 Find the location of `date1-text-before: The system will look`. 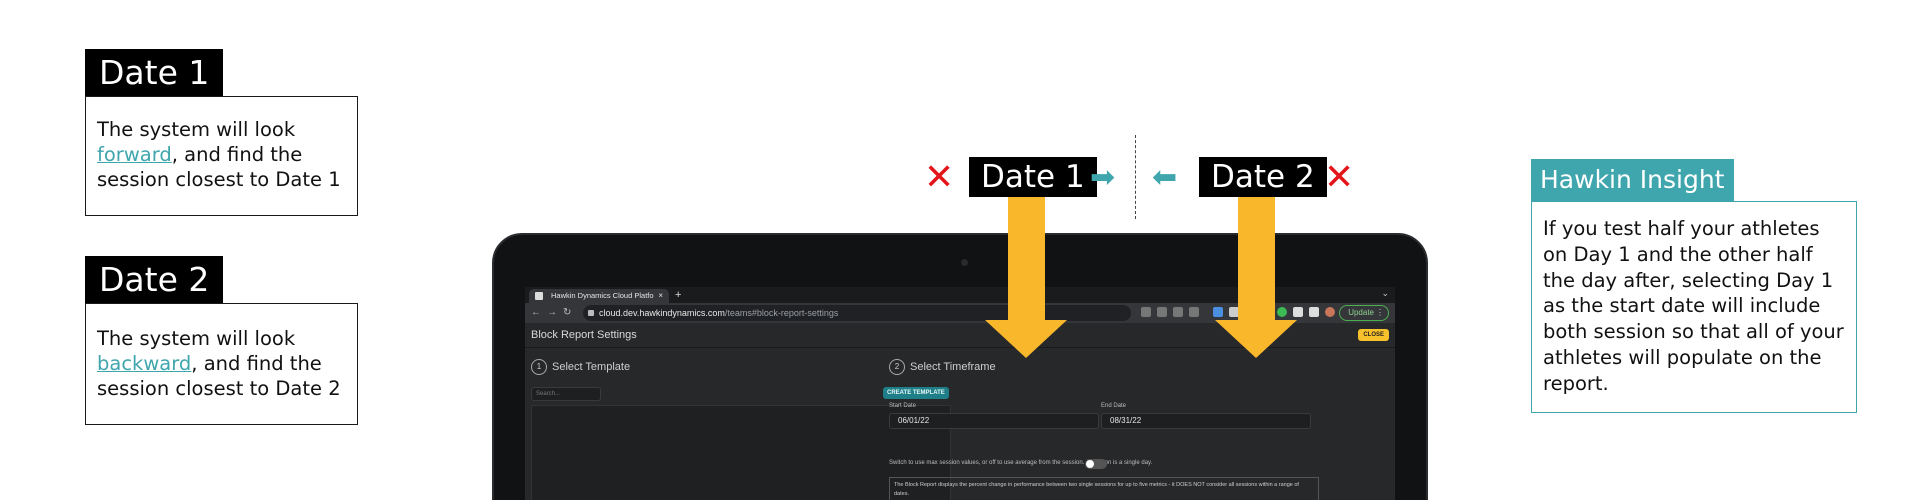

date1-text-before: The system will look is located at coordinates (196, 129).